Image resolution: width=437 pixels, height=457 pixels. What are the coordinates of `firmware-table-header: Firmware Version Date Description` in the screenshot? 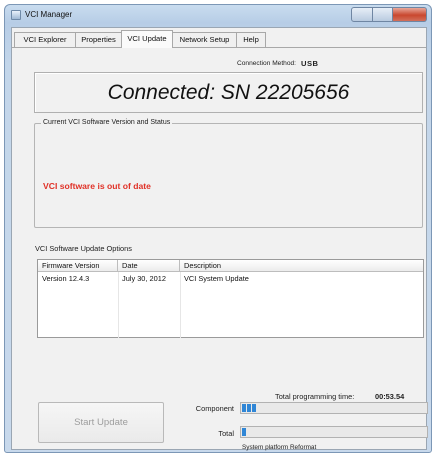 It's located at (230, 266).